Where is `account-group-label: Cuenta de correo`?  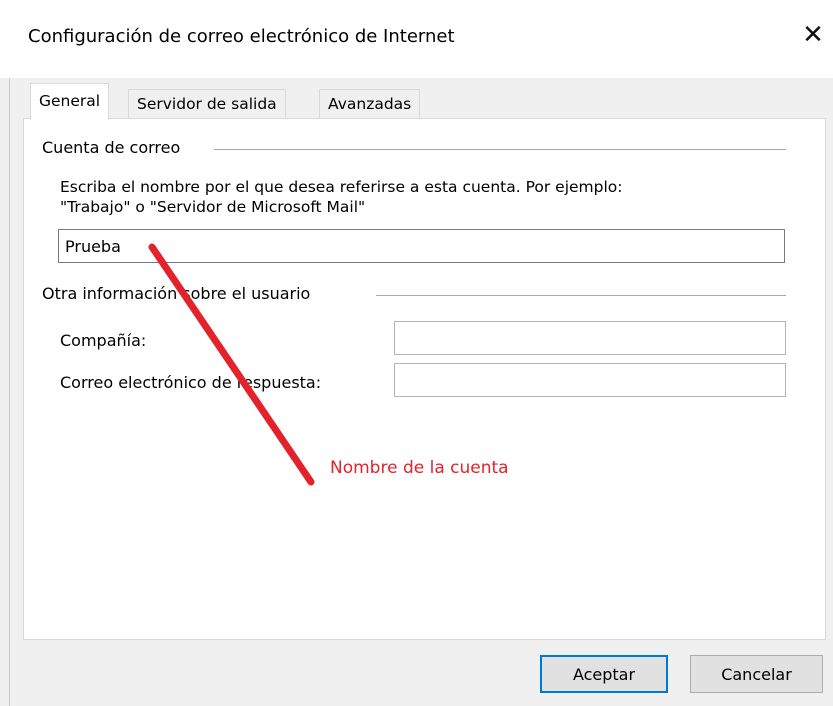 account-group-label: Cuenta de correo is located at coordinates (114, 147).